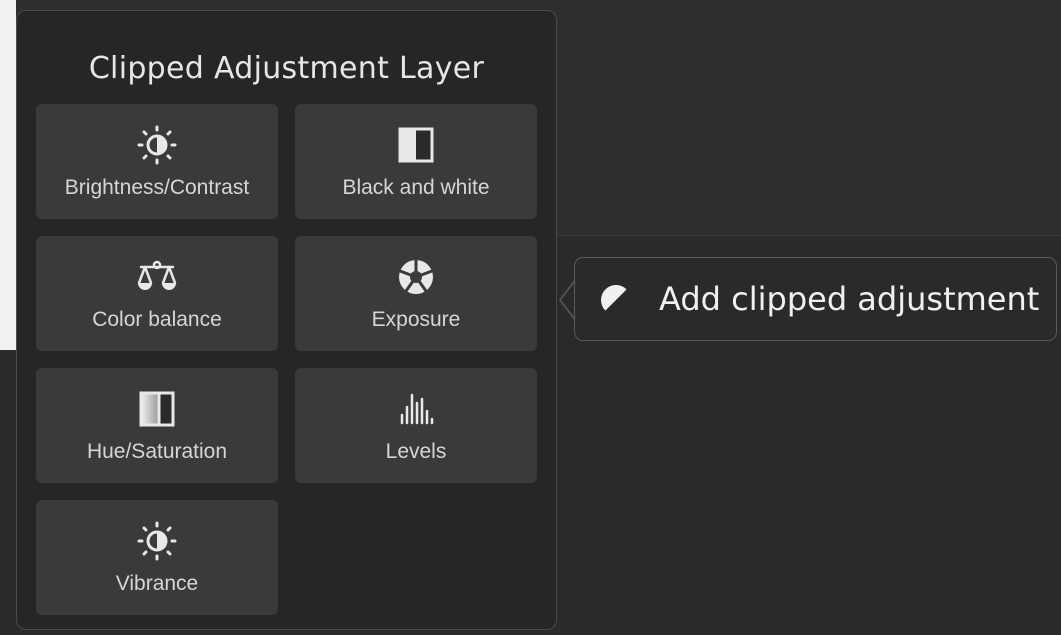  I want to click on tile-label: Levels, so click(416, 451).